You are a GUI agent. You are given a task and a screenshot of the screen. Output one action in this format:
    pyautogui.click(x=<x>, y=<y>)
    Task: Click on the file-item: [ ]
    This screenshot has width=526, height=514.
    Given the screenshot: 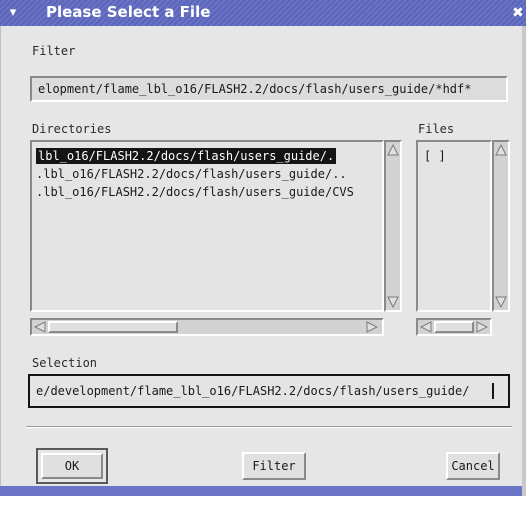 What is the action you would take?
    pyautogui.click(x=435, y=156)
    